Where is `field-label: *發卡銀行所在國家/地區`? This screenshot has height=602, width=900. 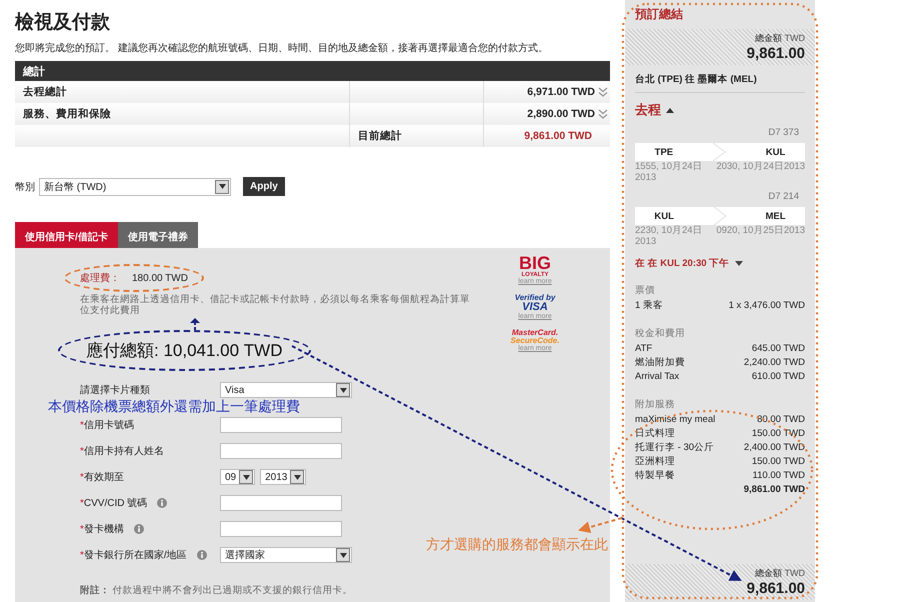
field-label: *發卡銀行所在國家/地區 is located at coordinates (133, 555).